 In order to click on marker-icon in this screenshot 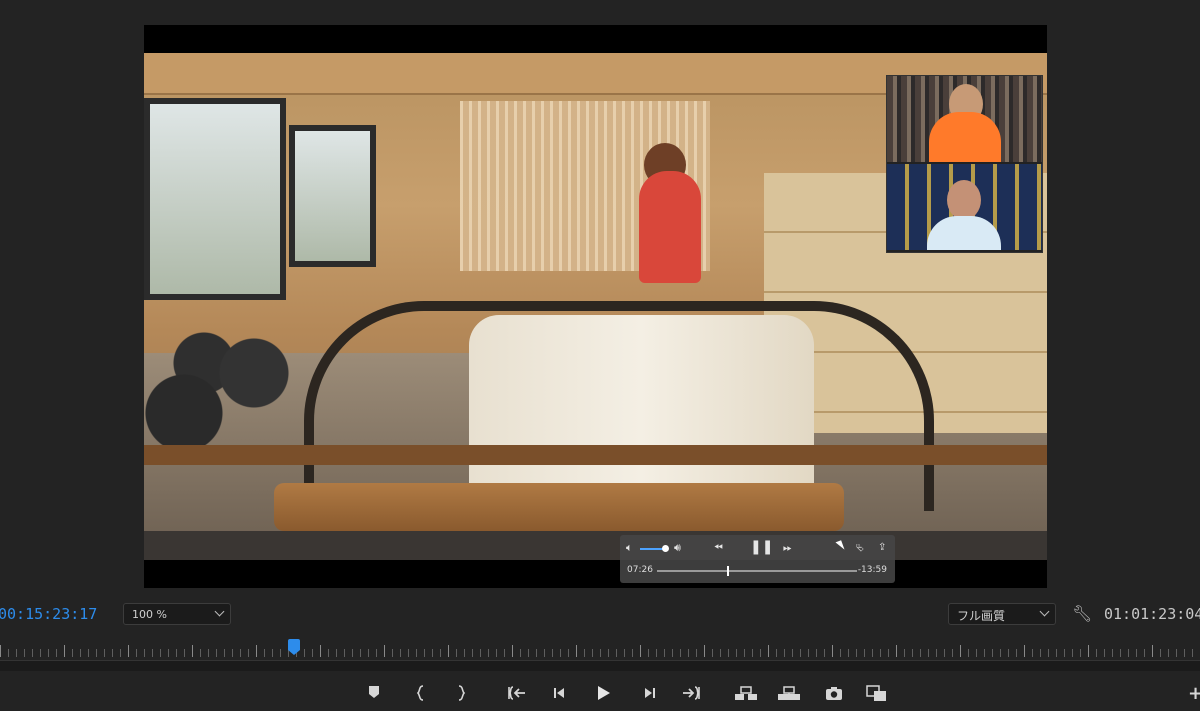, I will do `click(374, 692)`.